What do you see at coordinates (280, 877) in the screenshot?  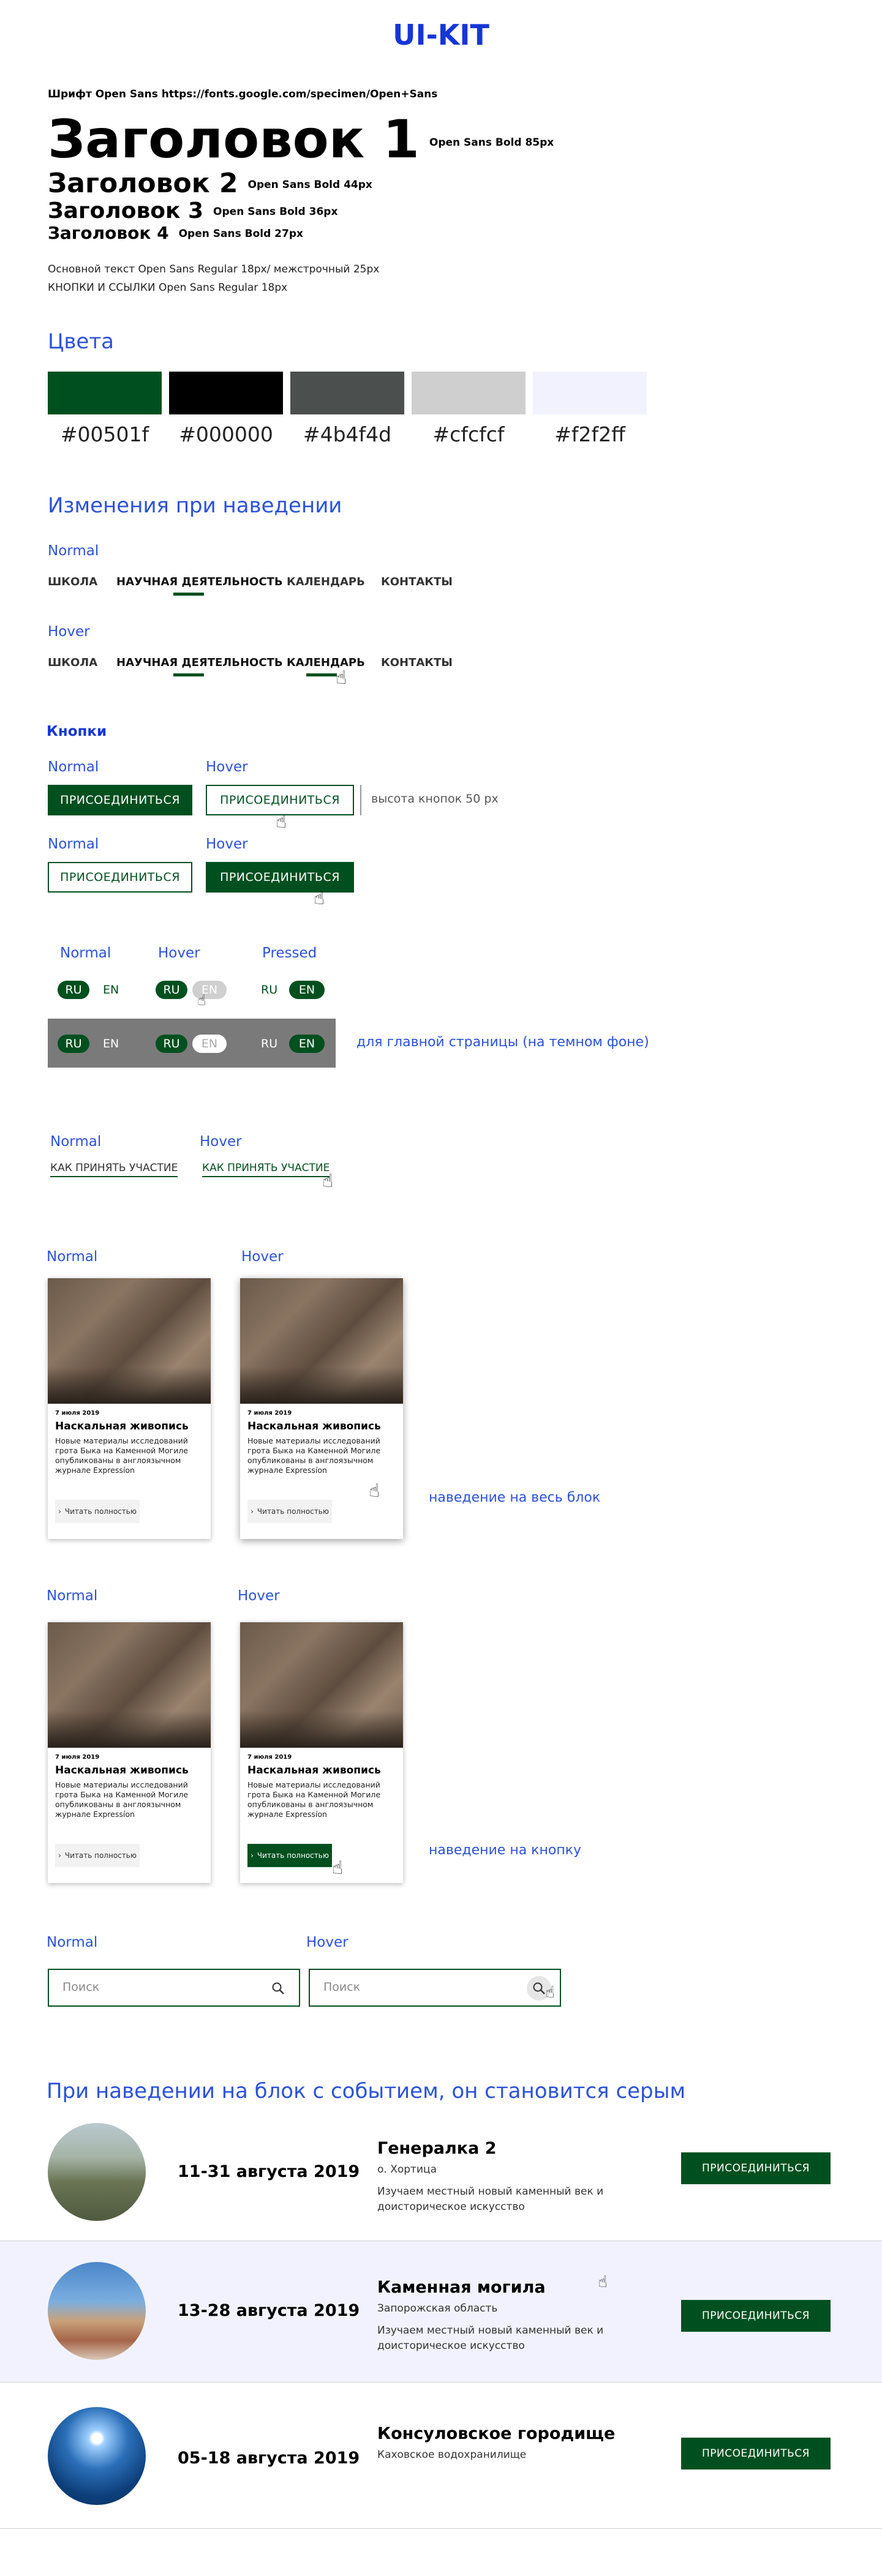 I see `join-button-filled-hover: ПРИСОЕДИНИТЬСЯ` at bounding box center [280, 877].